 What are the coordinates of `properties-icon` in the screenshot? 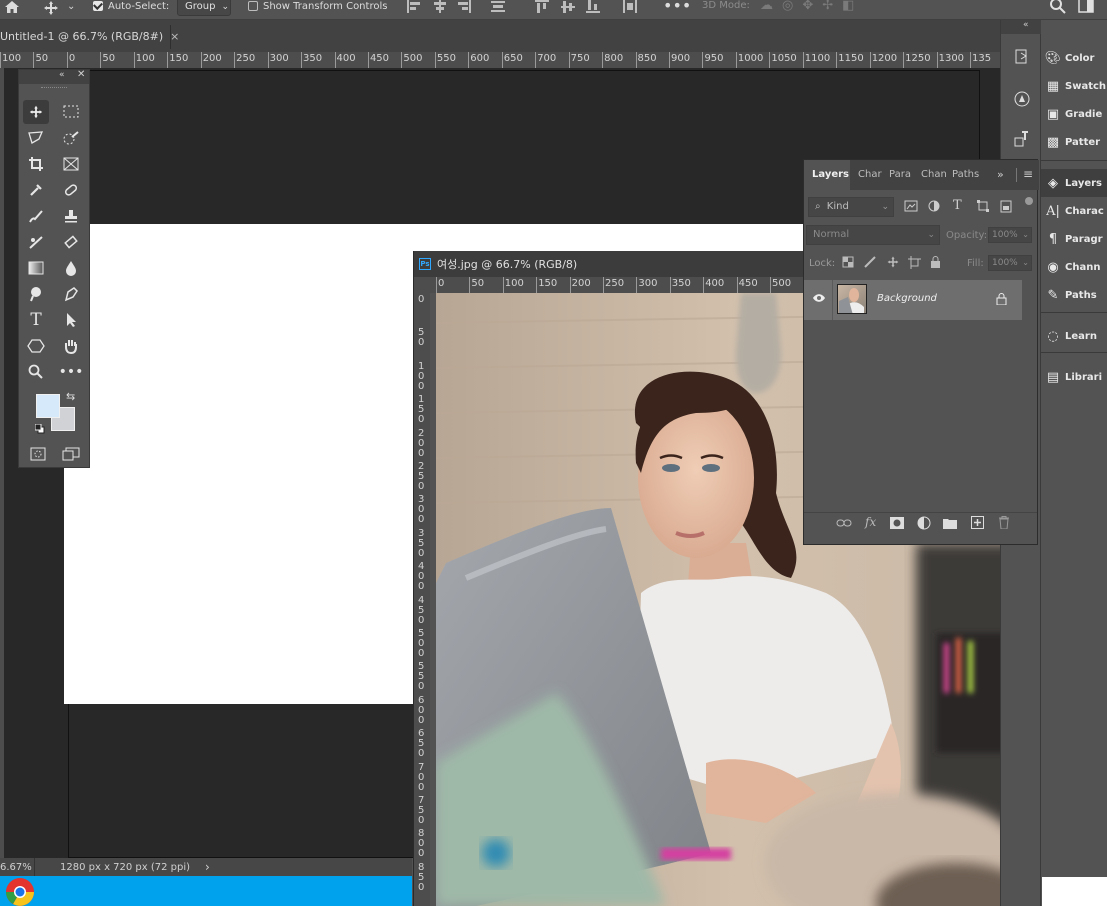 It's located at (1022, 140).